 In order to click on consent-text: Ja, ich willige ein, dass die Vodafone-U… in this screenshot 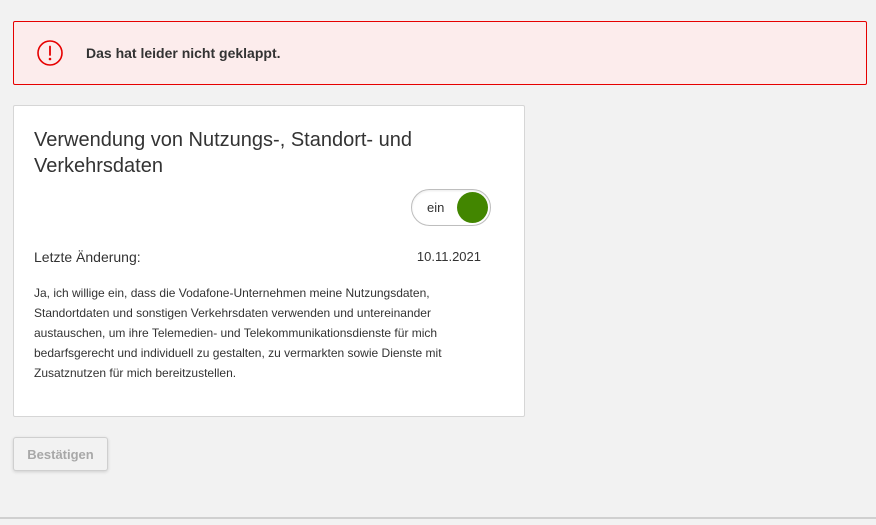, I will do `click(238, 333)`.